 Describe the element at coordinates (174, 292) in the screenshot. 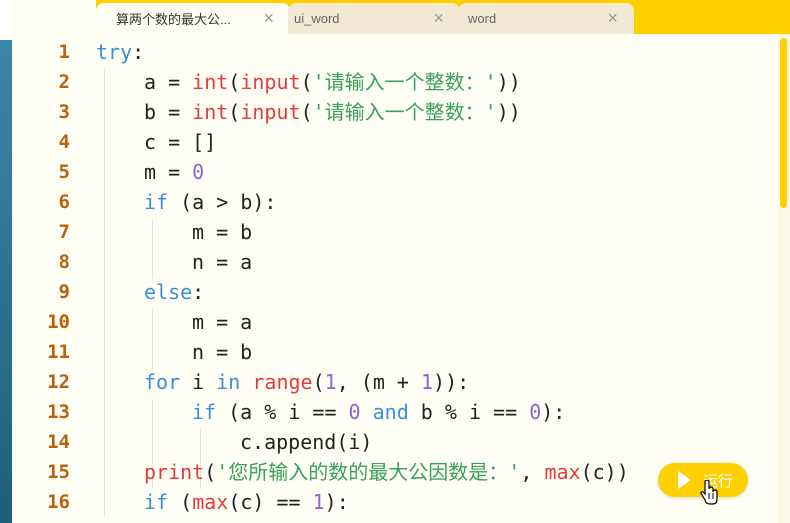

I see `code-line: else:` at that location.